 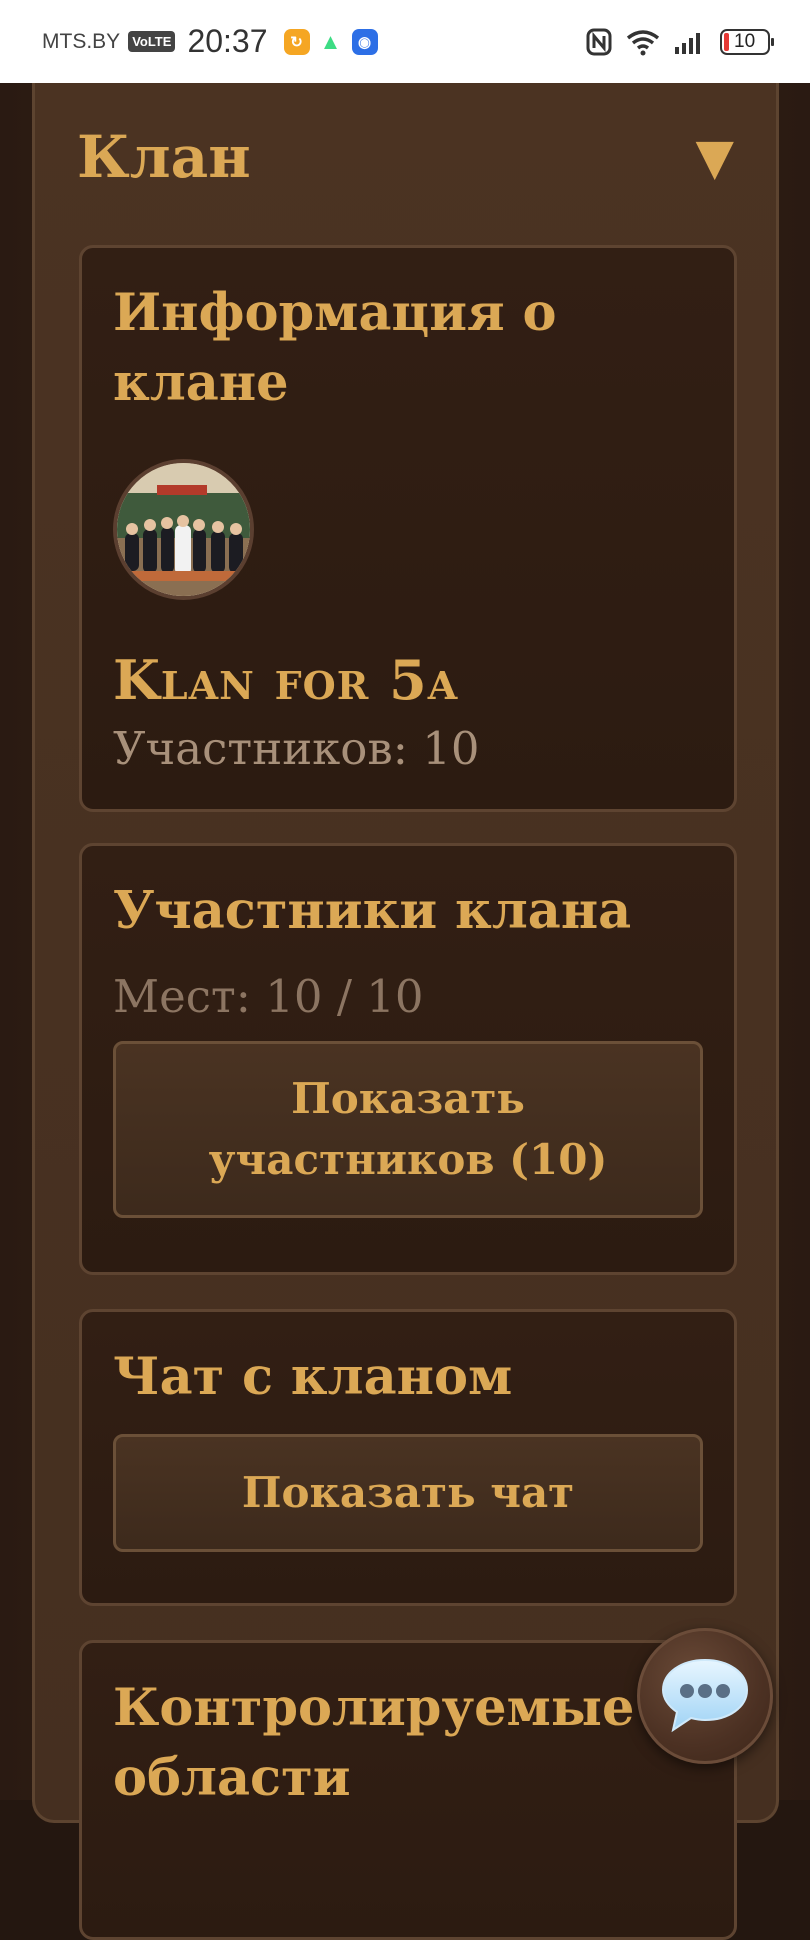 What do you see at coordinates (286, 679) in the screenshot?
I see `clan-name: Klan for 5a` at bounding box center [286, 679].